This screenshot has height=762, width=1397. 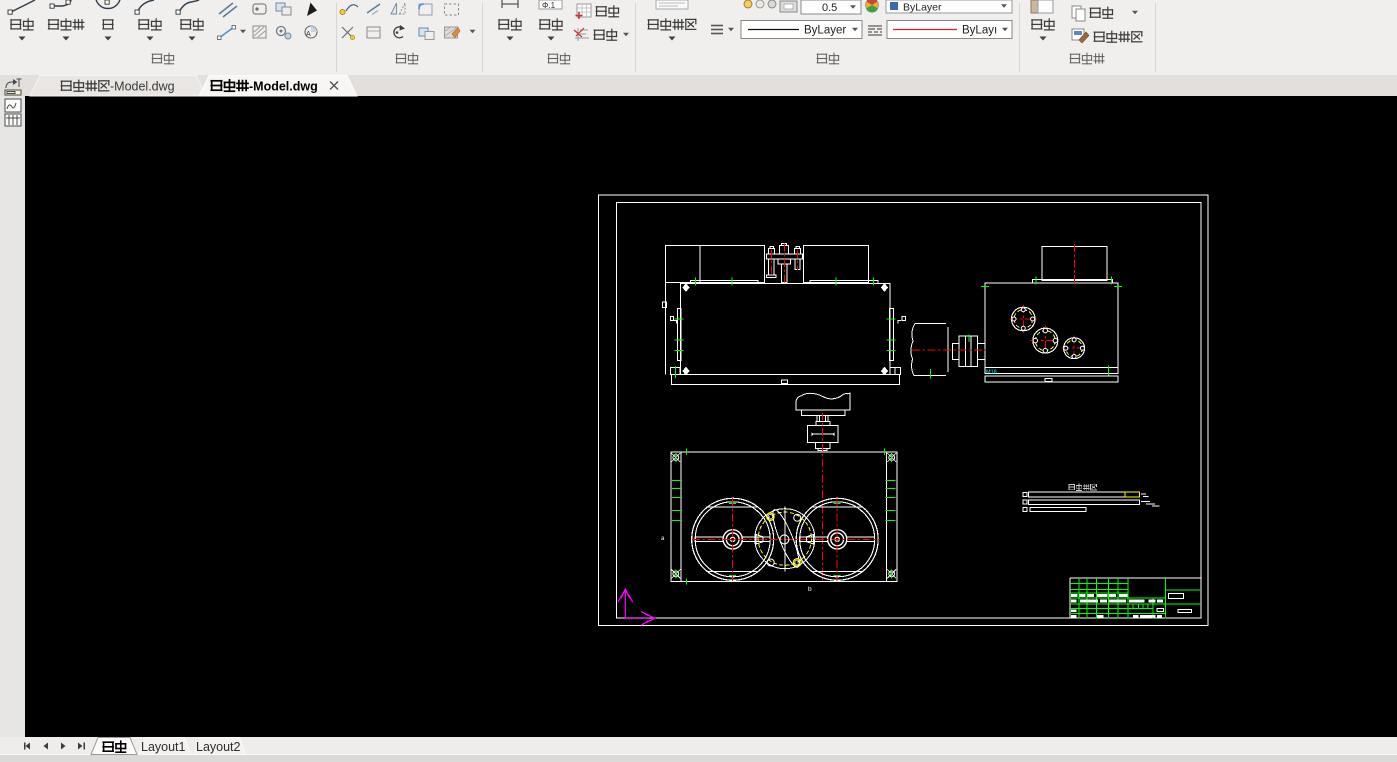 What do you see at coordinates (308, 34) in the screenshot?
I see `svg-text: A` at bounding box center [308, 34].